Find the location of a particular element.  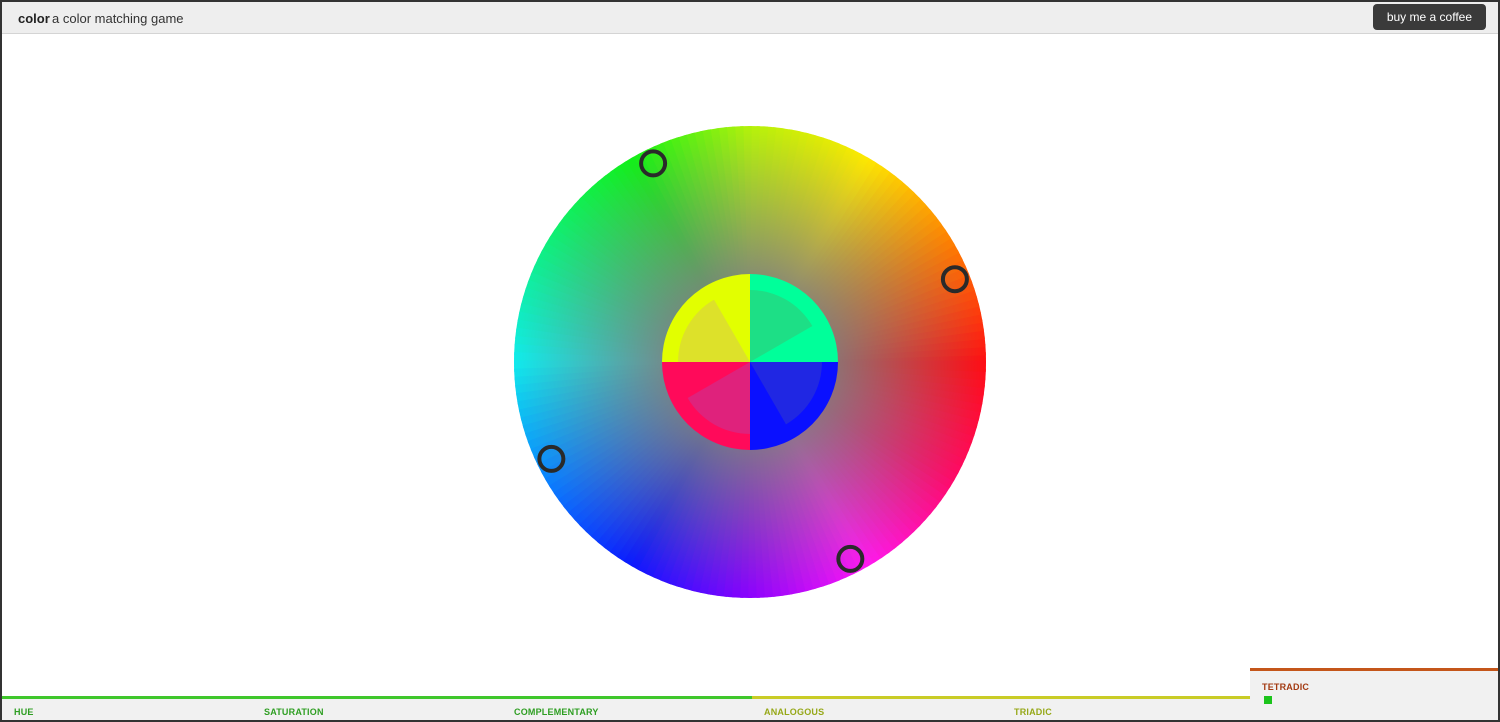

level-hue: HUE is located at coordinates (127, 708).